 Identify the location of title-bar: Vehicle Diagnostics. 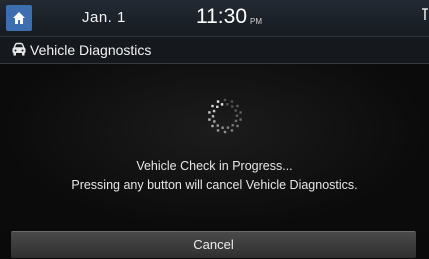
(214, 50).